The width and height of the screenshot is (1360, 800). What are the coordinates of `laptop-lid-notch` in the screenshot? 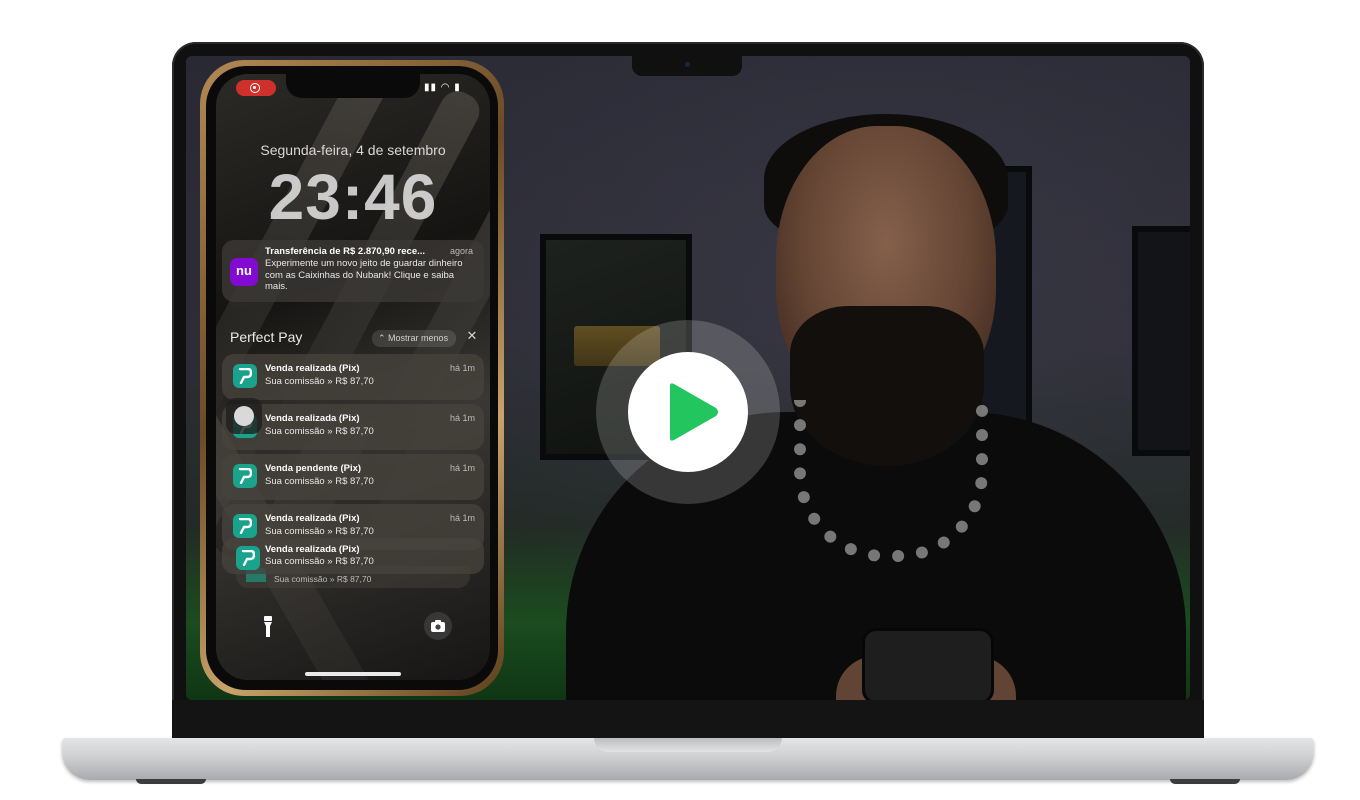 It's located at (688, 745).